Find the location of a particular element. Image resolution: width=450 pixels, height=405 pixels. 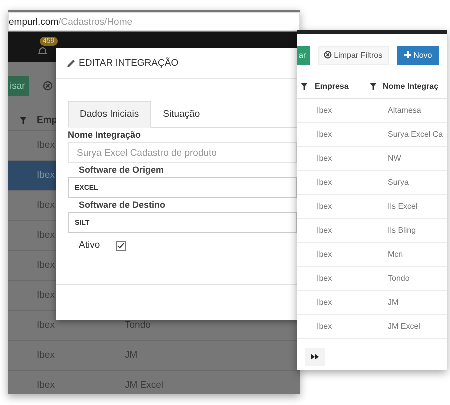

last-page-button is located at coordinates (315, 357).